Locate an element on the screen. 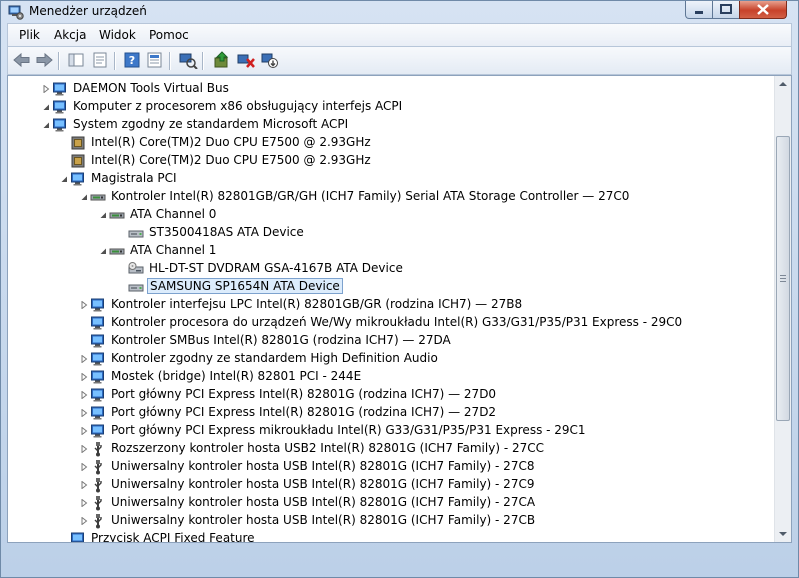  show-hide-console-tree-button is located at coordinates (76, 60).